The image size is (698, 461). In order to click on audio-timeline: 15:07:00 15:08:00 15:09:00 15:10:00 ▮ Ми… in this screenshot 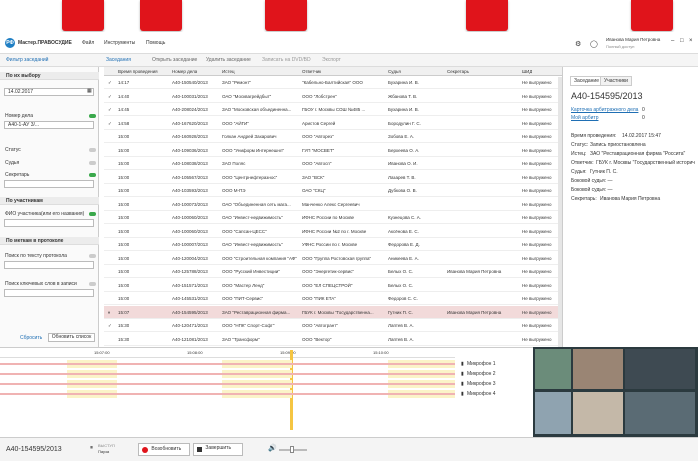, I will do `click(266, 392)`.